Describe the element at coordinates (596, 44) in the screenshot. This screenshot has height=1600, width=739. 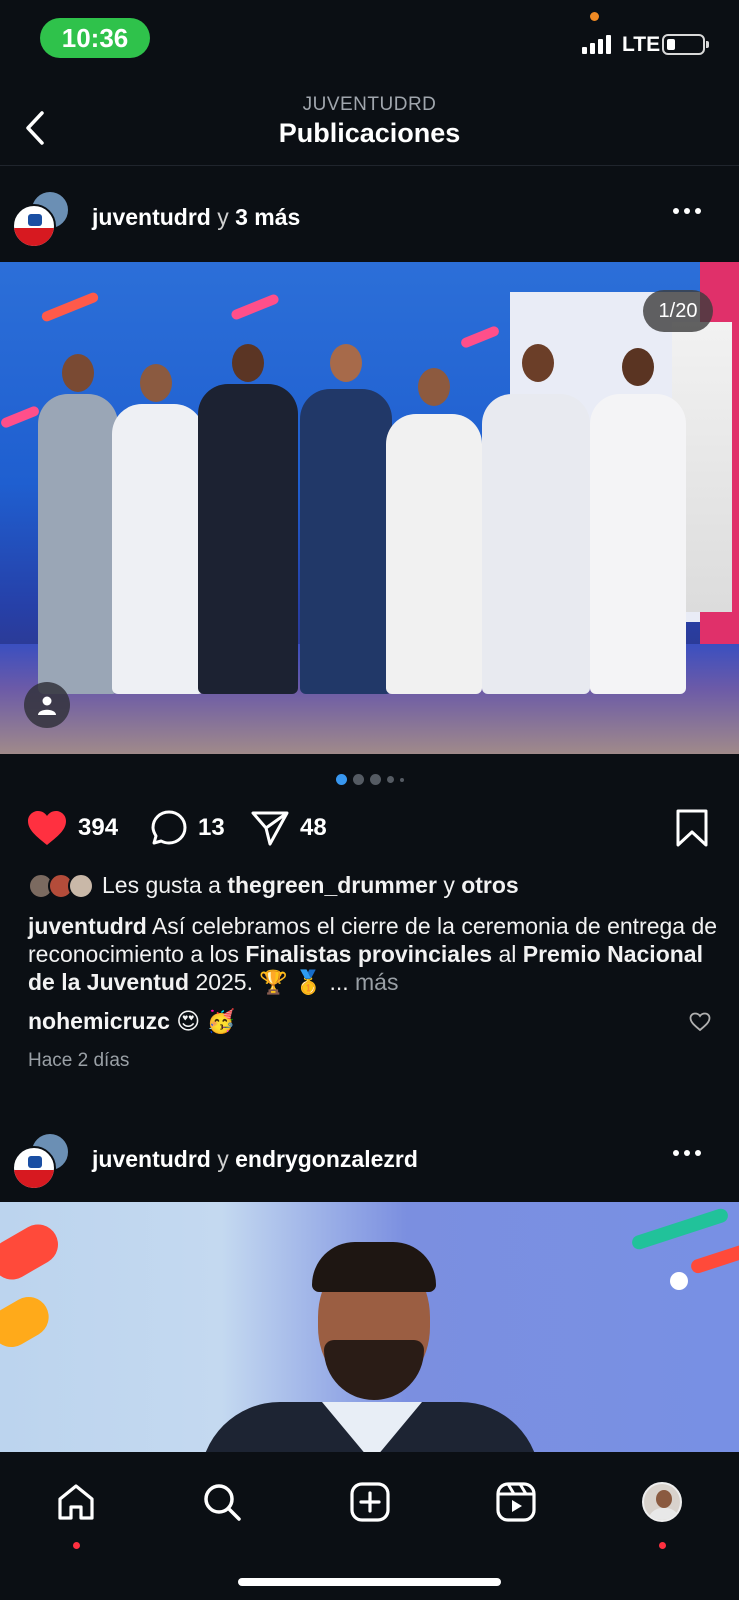
I see `signal-icon` at that location.